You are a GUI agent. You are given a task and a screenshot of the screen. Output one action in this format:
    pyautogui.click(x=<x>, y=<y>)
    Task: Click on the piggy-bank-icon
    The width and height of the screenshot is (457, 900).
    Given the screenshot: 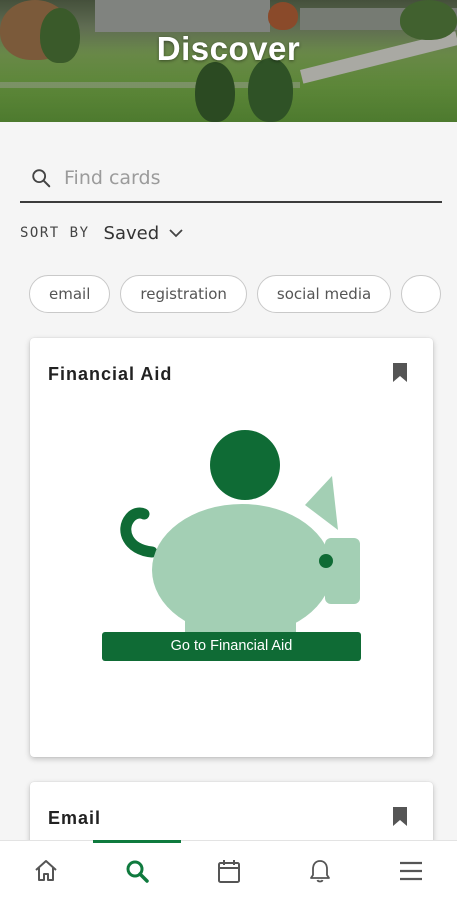 What is the action you would take?
    pyautogui.click(x=240, y=532)
    